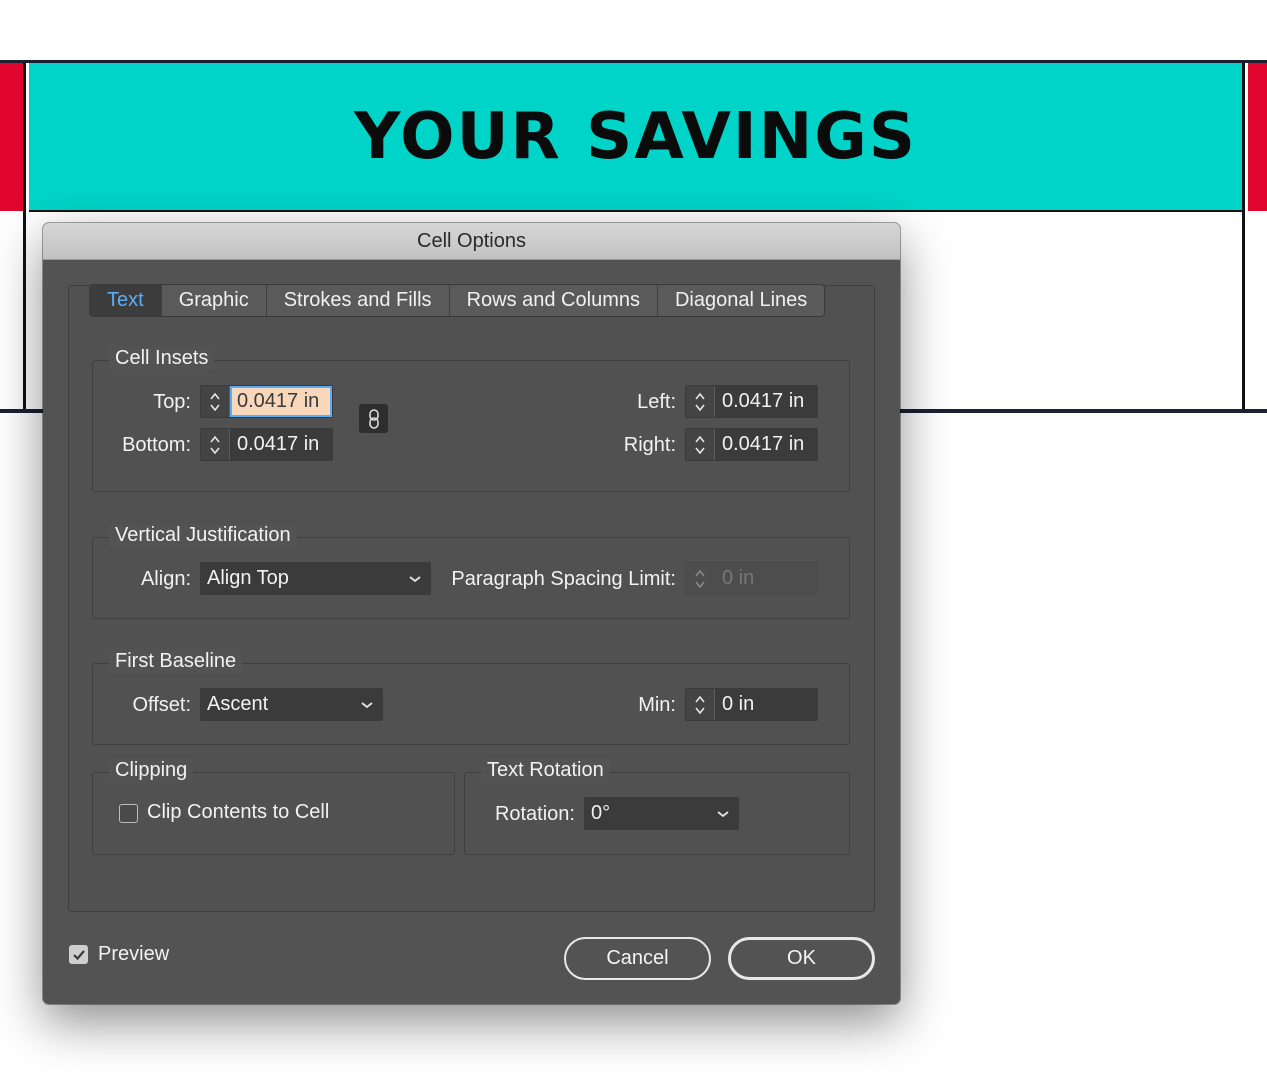 The image size is (1267, 1080). I want to click on chain-link-icon, so click(373, 418).